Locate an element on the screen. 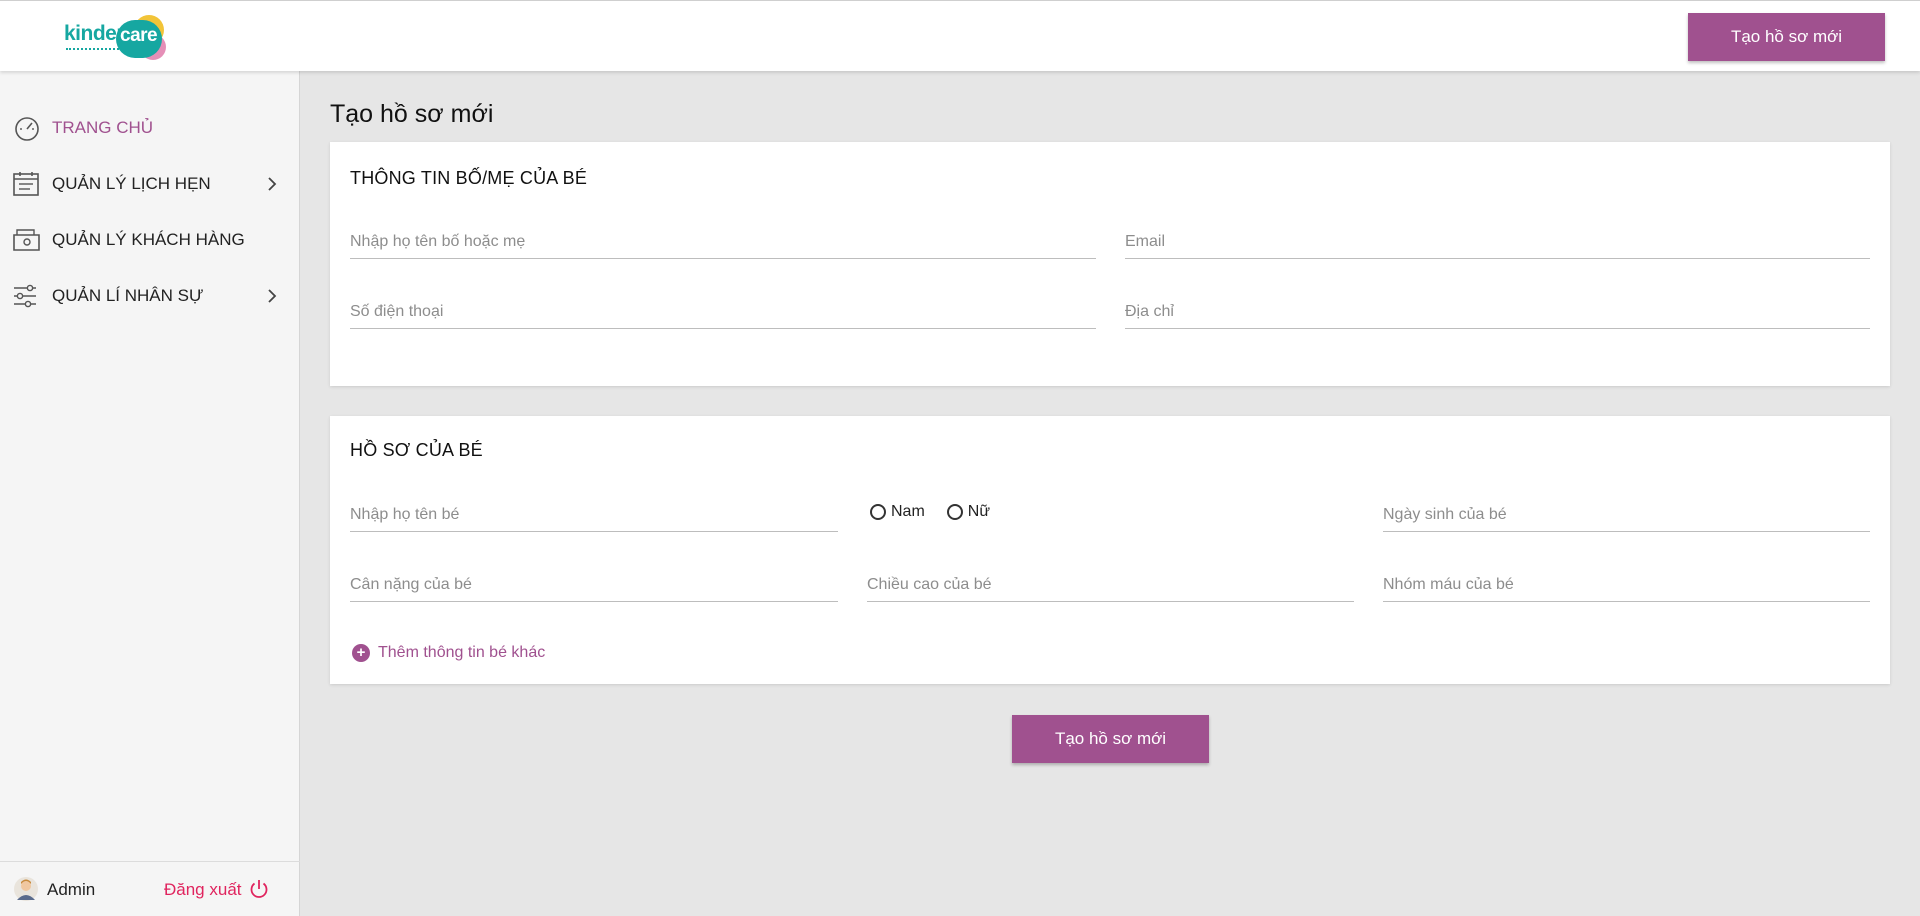  child-name-input is located at coordinates (594, 515).